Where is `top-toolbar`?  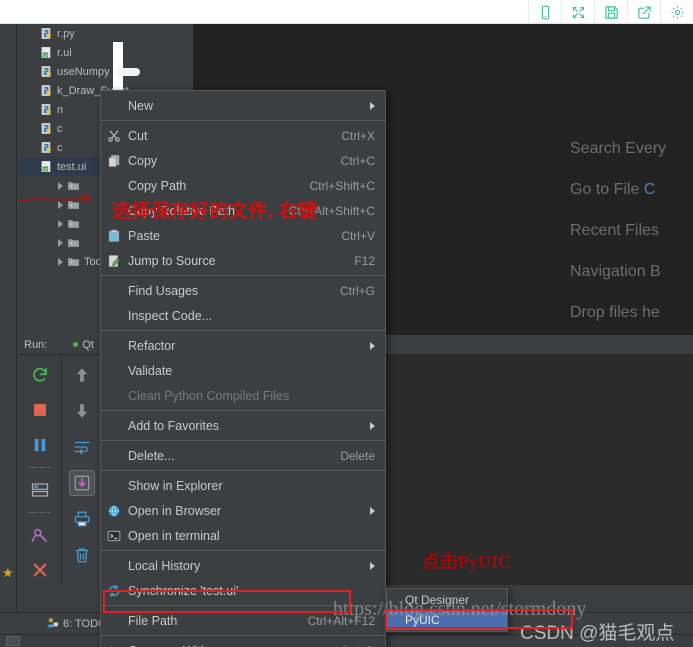
top-toolbar is located at coordinates (346, 12).